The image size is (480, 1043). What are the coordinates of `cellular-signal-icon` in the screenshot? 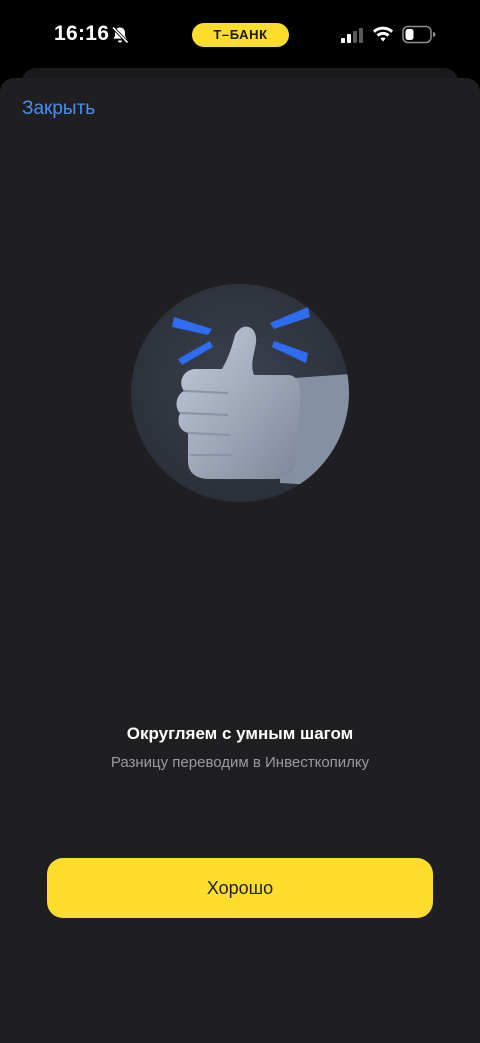 It's located at (352, 35).